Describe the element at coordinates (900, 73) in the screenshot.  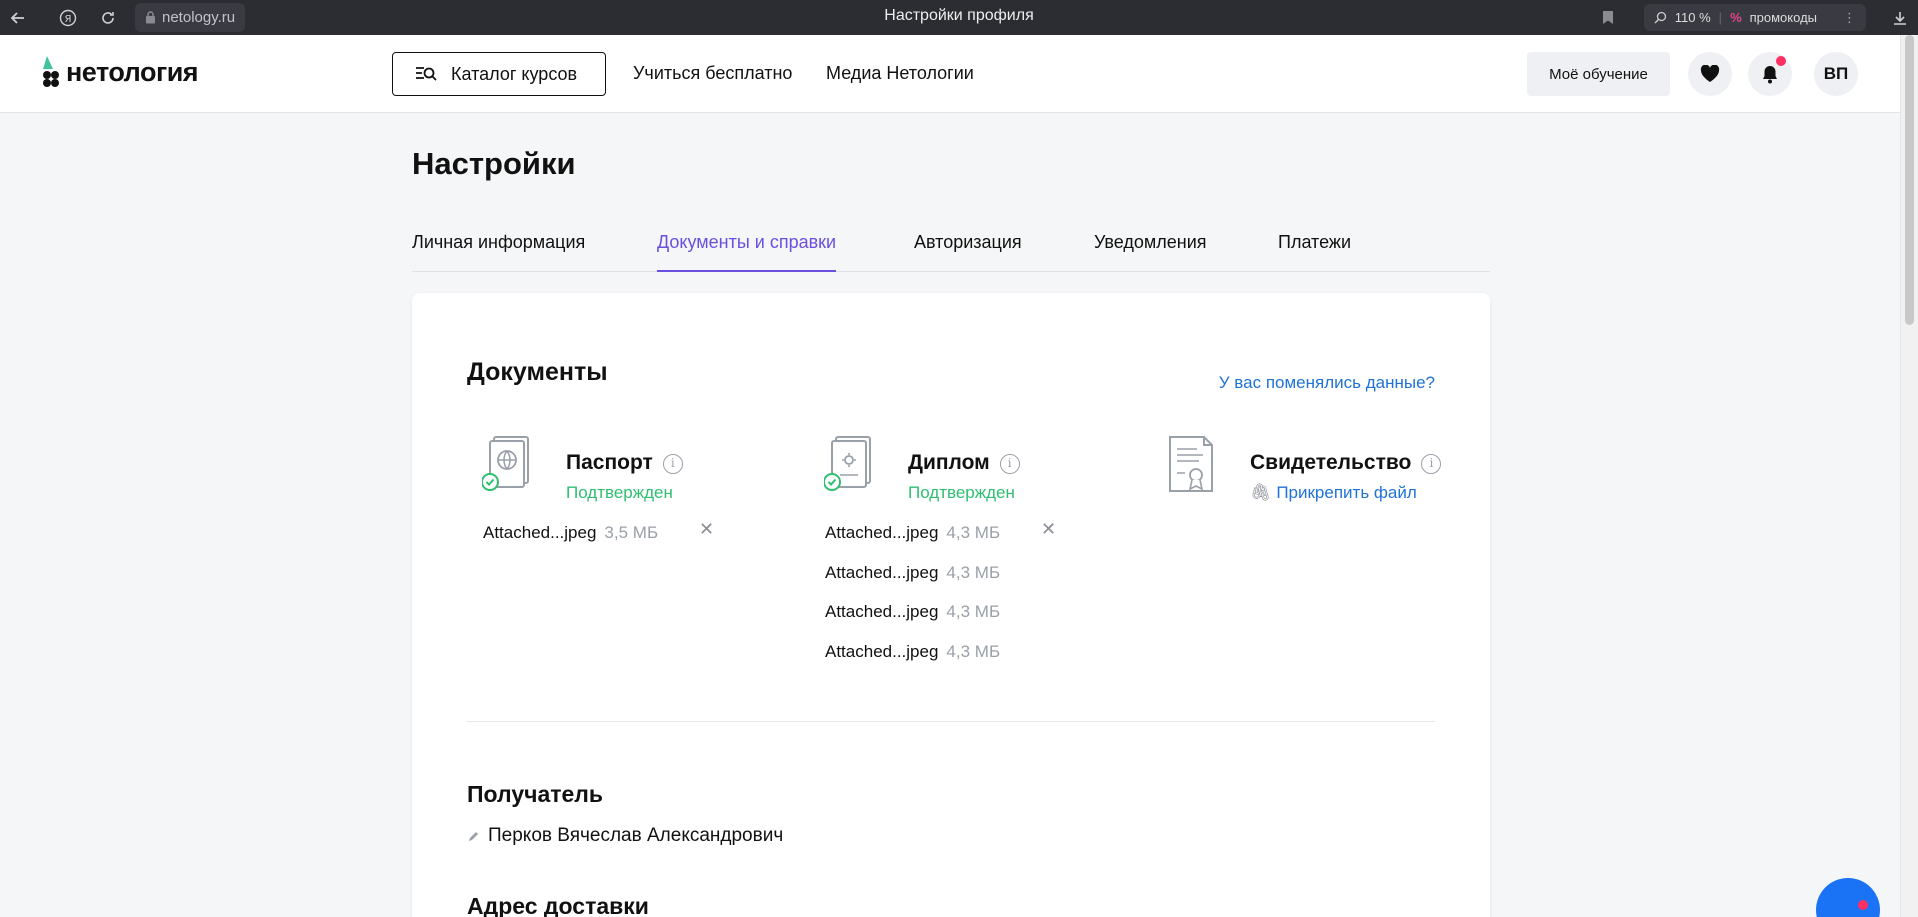
I see `media-link: Медиа Нетологии` at that location.